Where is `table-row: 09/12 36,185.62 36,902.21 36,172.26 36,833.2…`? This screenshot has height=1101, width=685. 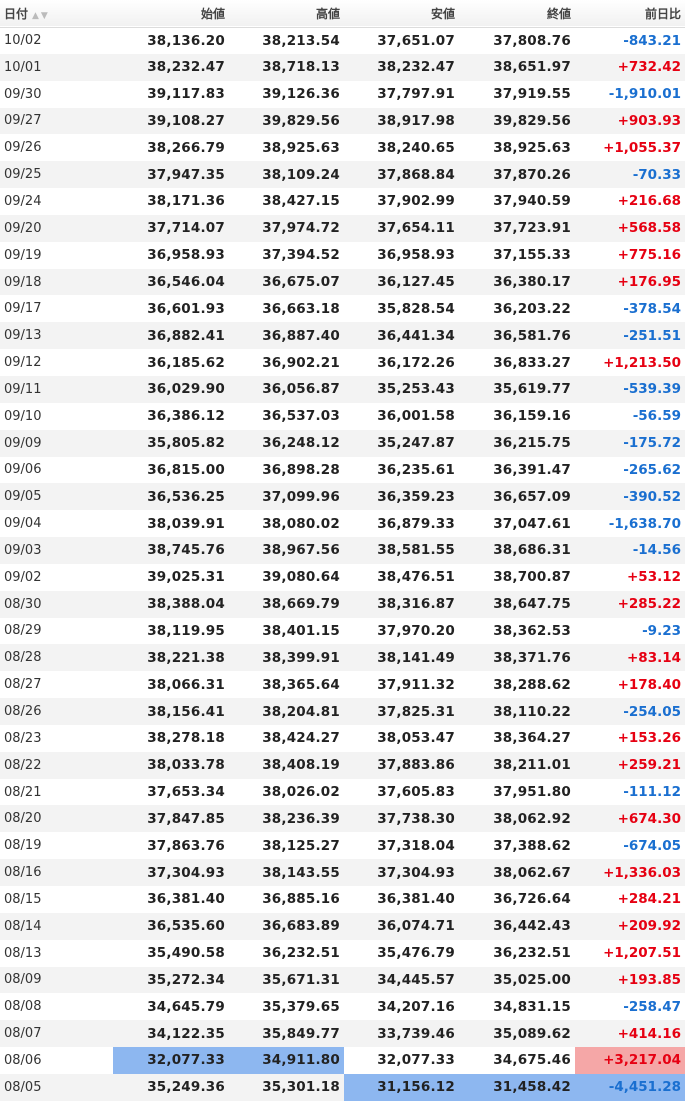 table-row: 09/12 36,185.62 36,902.21 36,172.26 36,833.2… is located at coordinates (342, 362).